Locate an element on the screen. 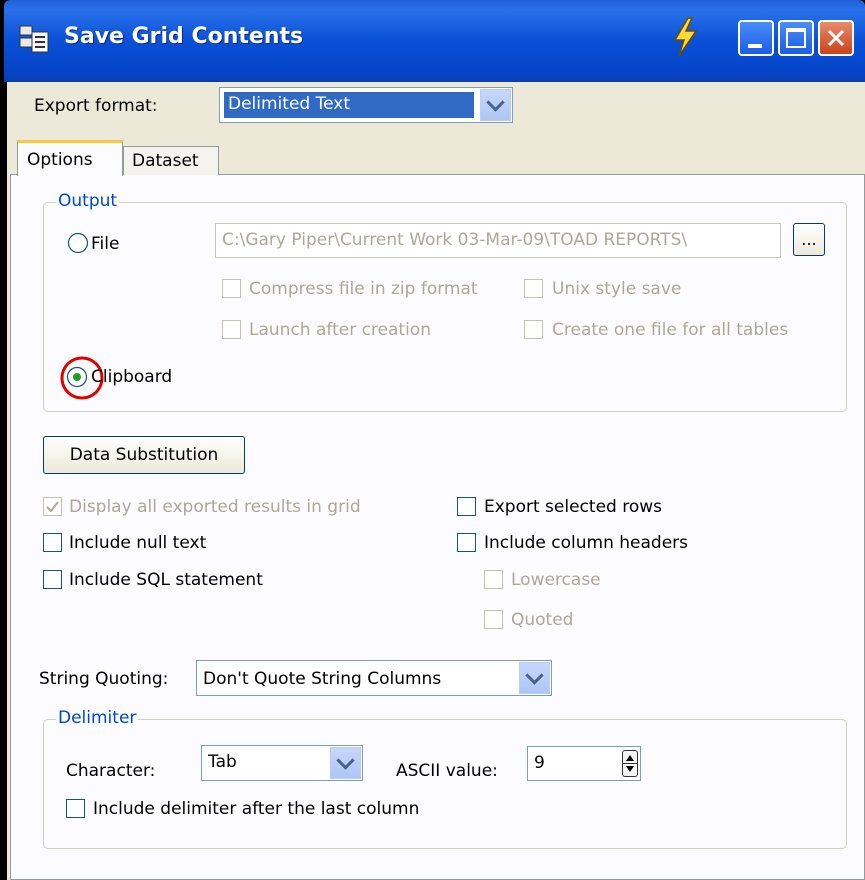  tab-options-label: Options is located at coordinates (60, 160).